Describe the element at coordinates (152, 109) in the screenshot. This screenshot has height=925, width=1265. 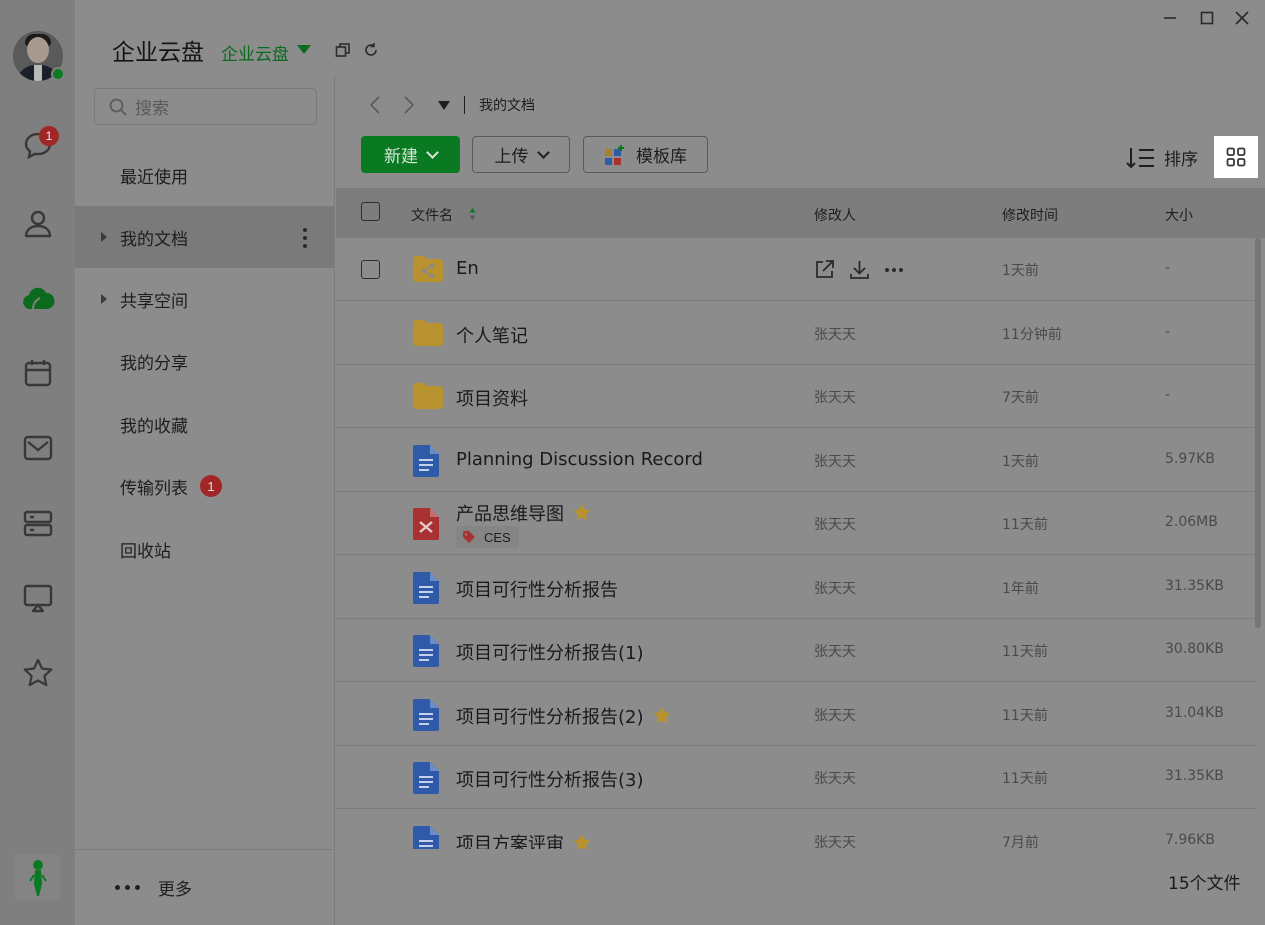
I see `search-placeholder: 搜索` at that location.